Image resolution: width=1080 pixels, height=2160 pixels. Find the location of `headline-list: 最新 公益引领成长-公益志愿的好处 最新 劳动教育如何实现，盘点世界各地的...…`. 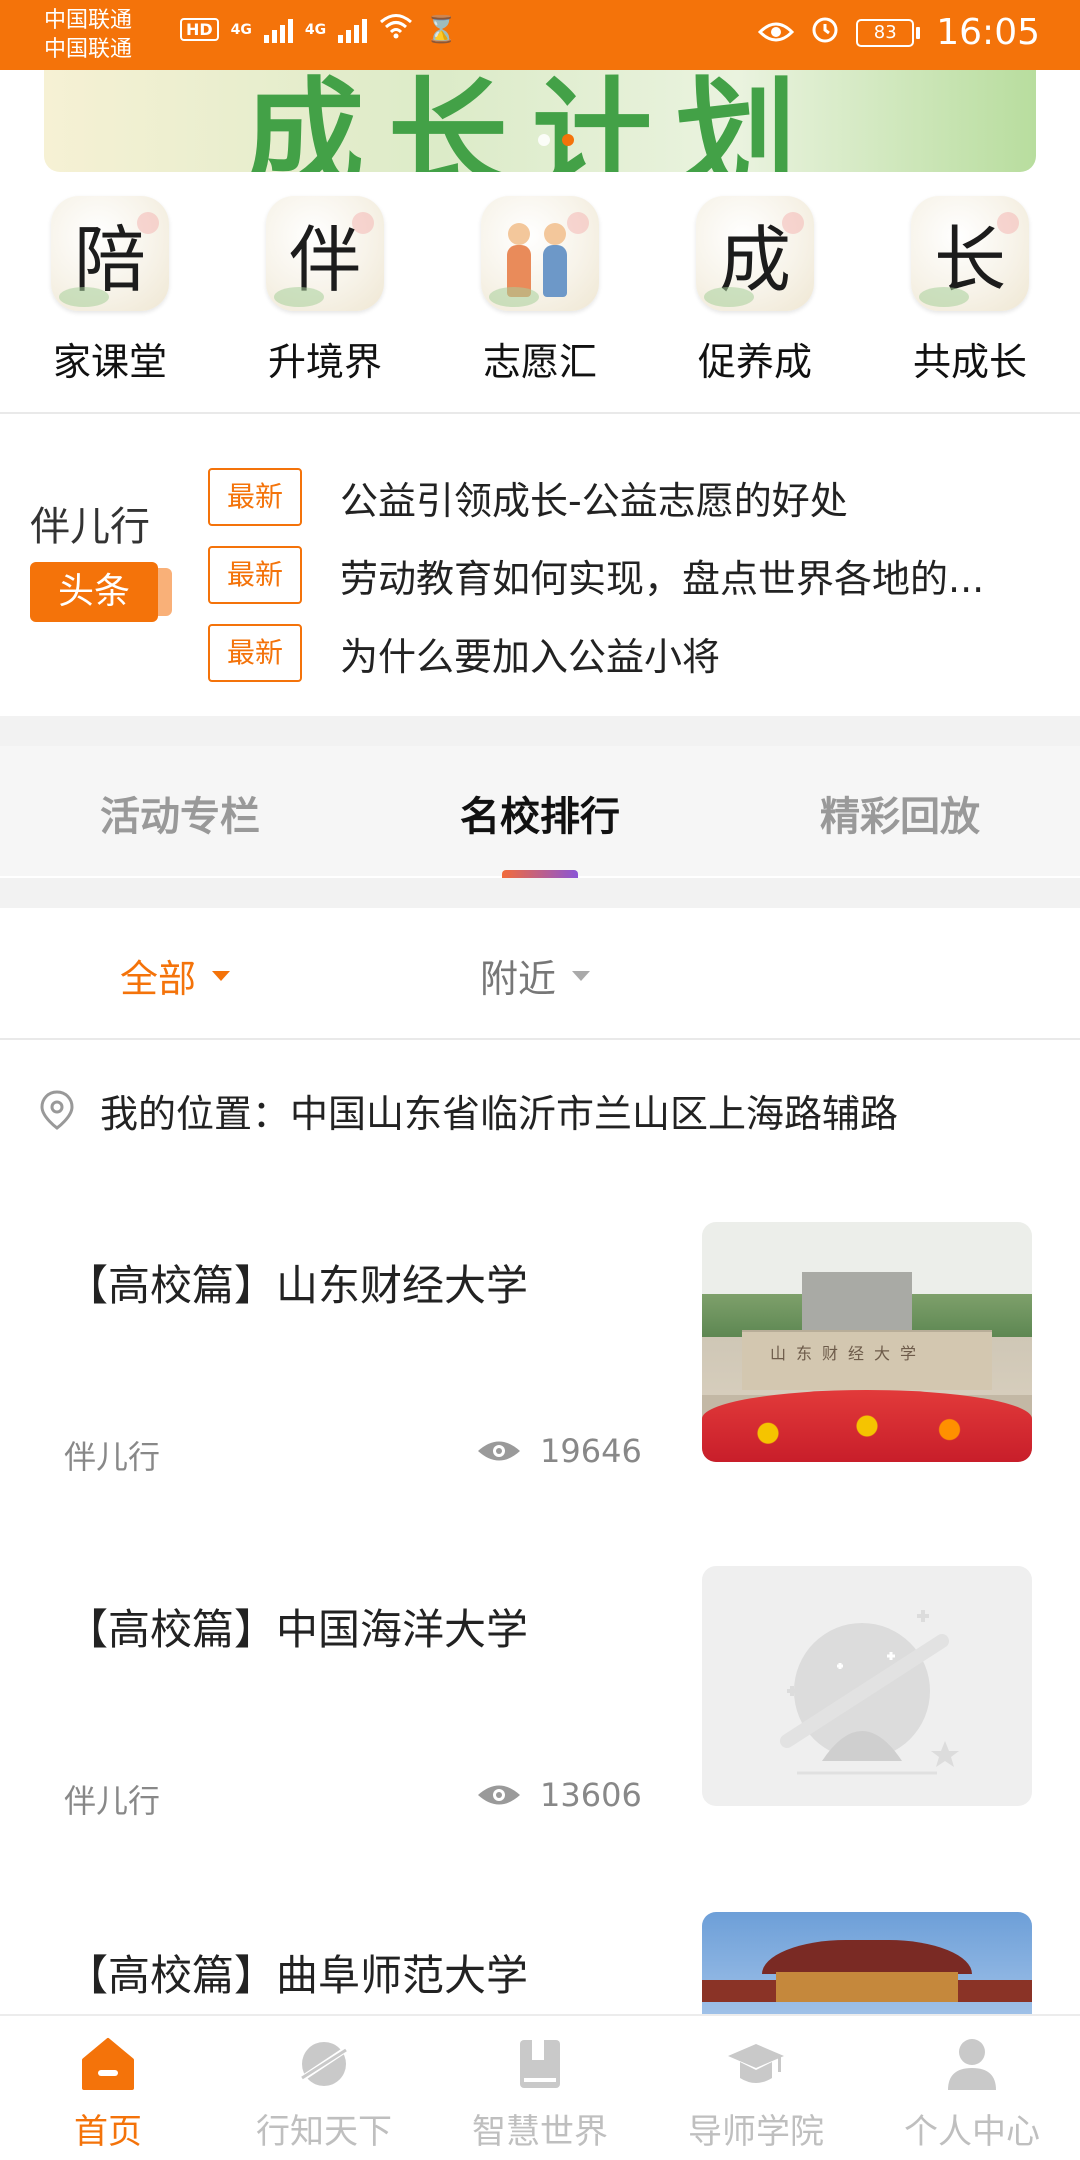

headline-list: 最新 公益引领成长-公益志愿的好处 最新 劳动教育如何实现，盘点世界各地的...… is located at coordinates (638, 575).